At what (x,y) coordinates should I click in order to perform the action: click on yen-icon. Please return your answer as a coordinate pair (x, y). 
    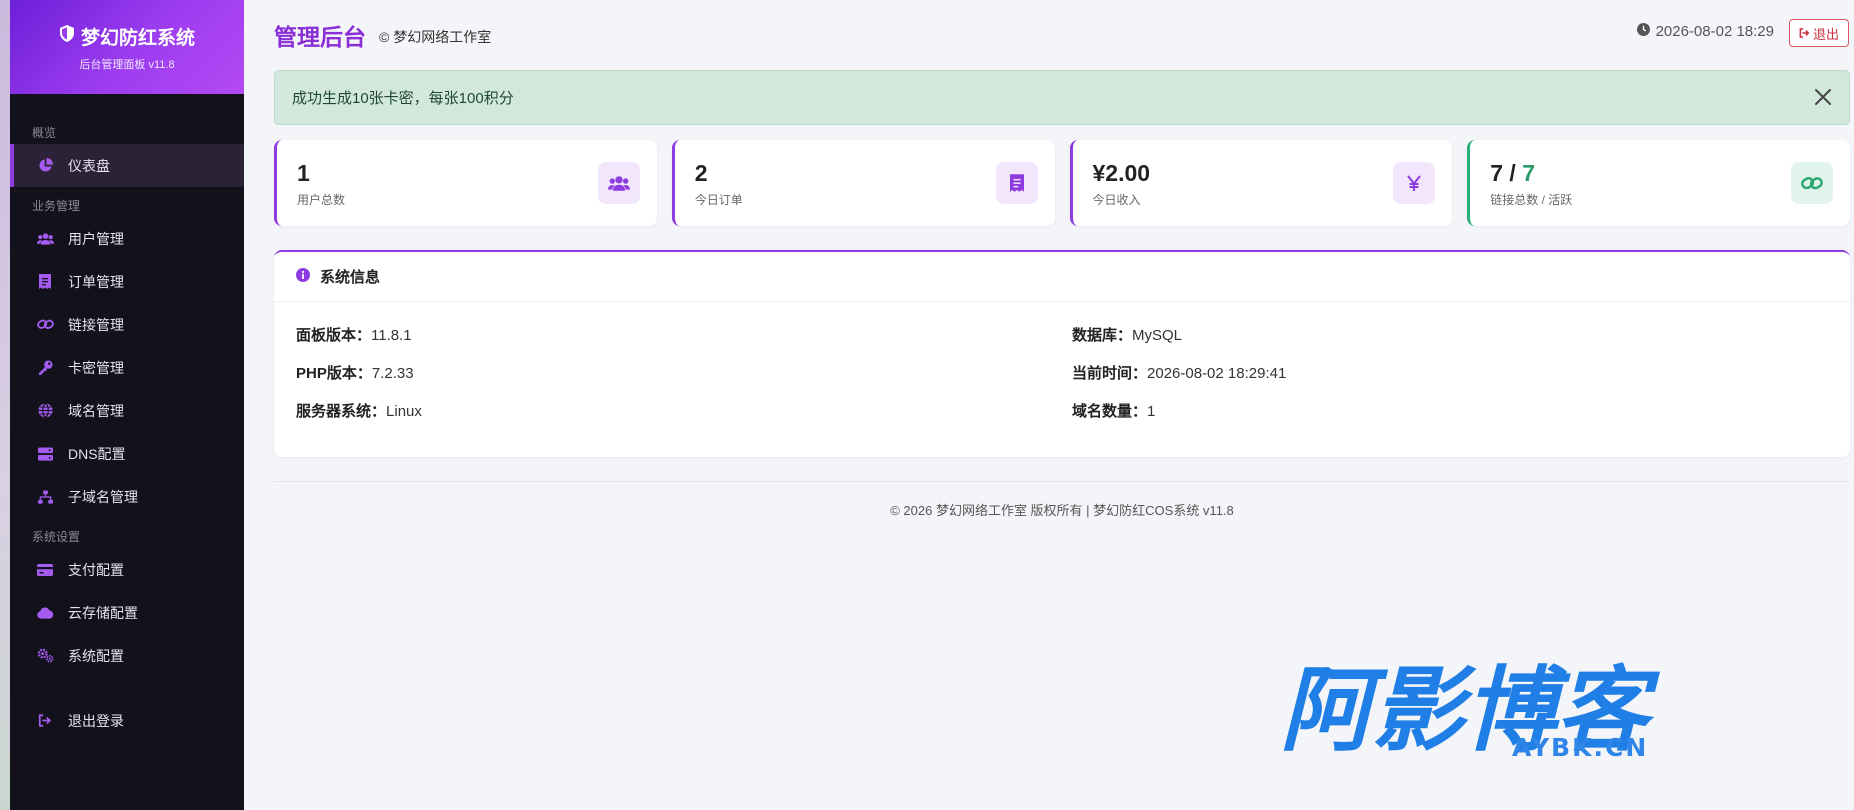
    Looking at the image, I should click on (1414, 183).